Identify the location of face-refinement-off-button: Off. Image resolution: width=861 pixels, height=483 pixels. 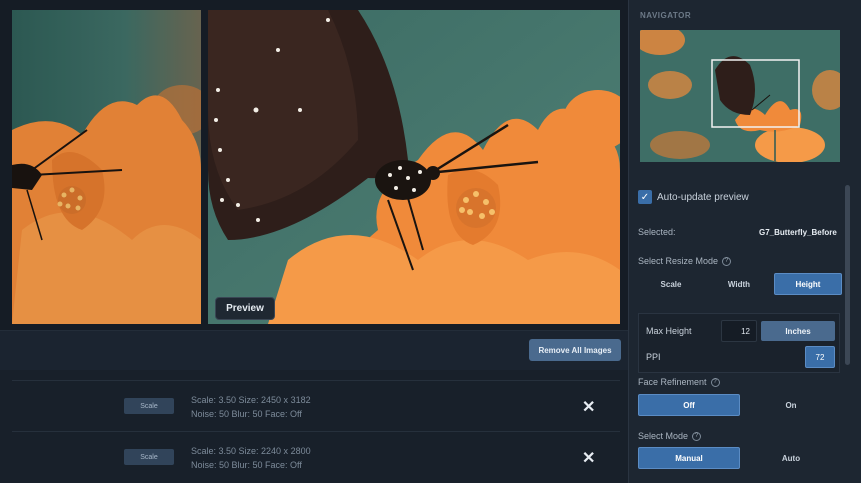
(689, 405).